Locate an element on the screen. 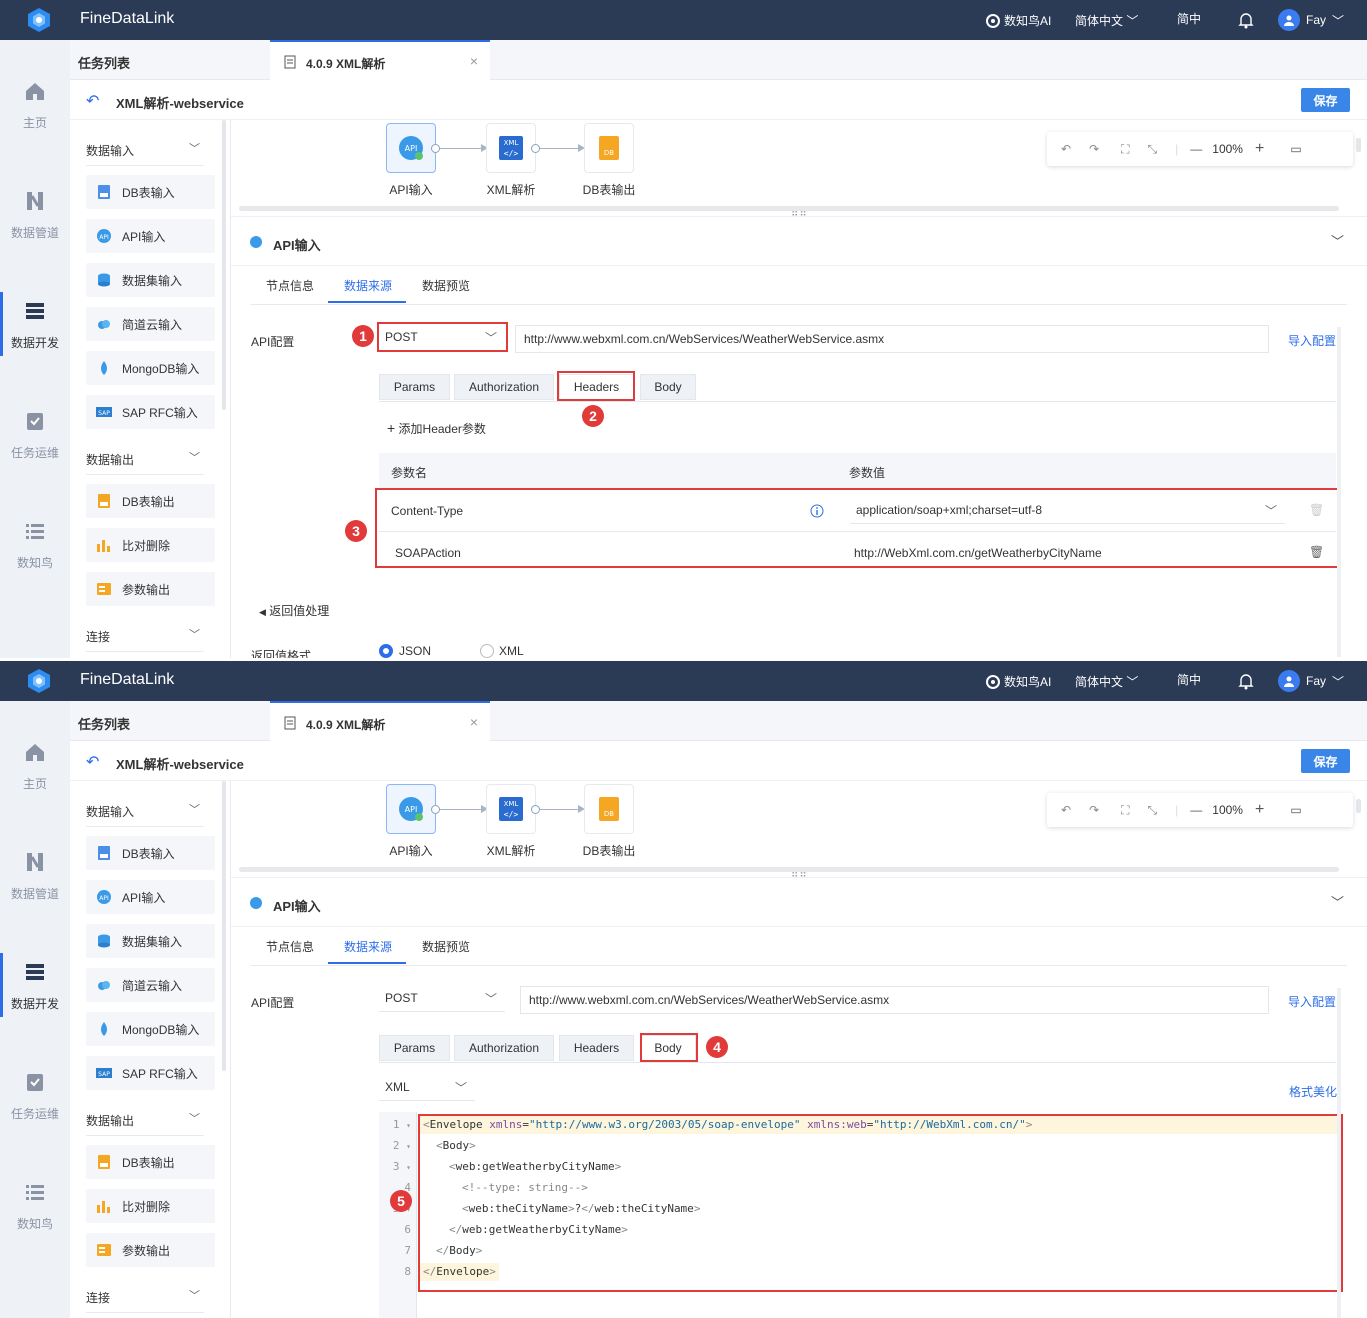 Image resolution: width=1367 pixels, height=1318 pixels. sidebar-section-input: 数据输入 ﹀ is located at coordinates (145, 815).